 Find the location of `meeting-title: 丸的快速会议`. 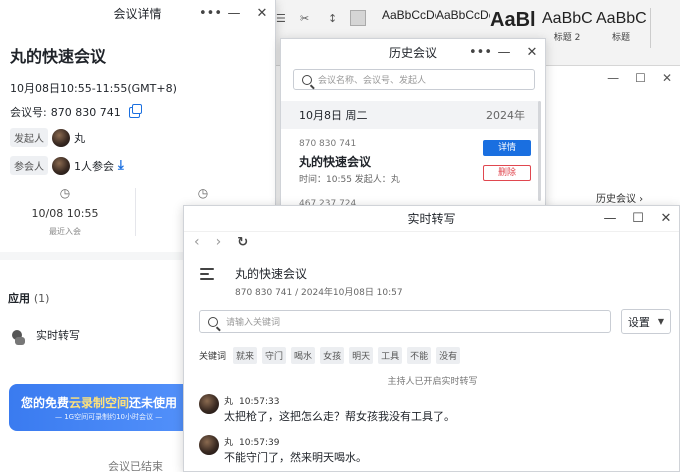

meeting-title: 丸的快速会议 is located at coordinates (58, 56).